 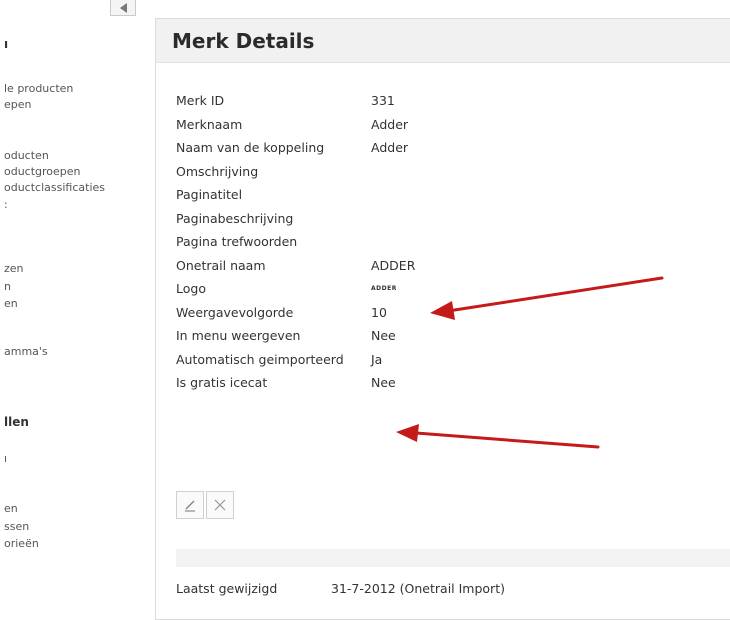 I want to click on edit-button, so click(x=190, y=505).